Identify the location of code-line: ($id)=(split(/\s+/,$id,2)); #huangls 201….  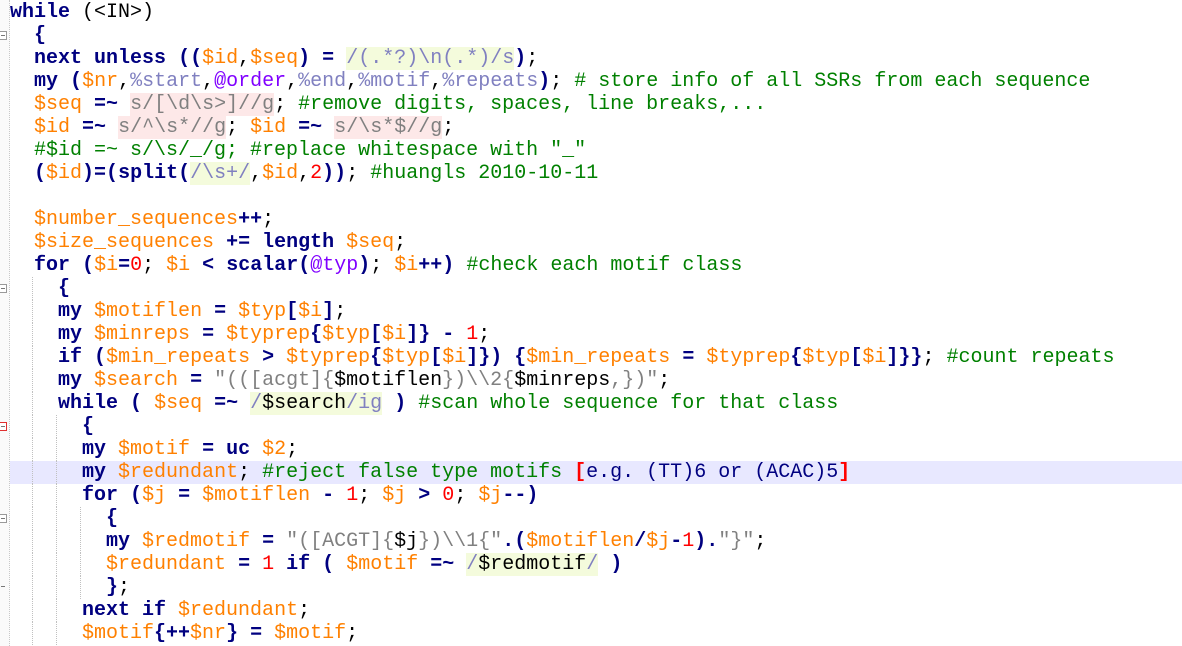
(596, 173).